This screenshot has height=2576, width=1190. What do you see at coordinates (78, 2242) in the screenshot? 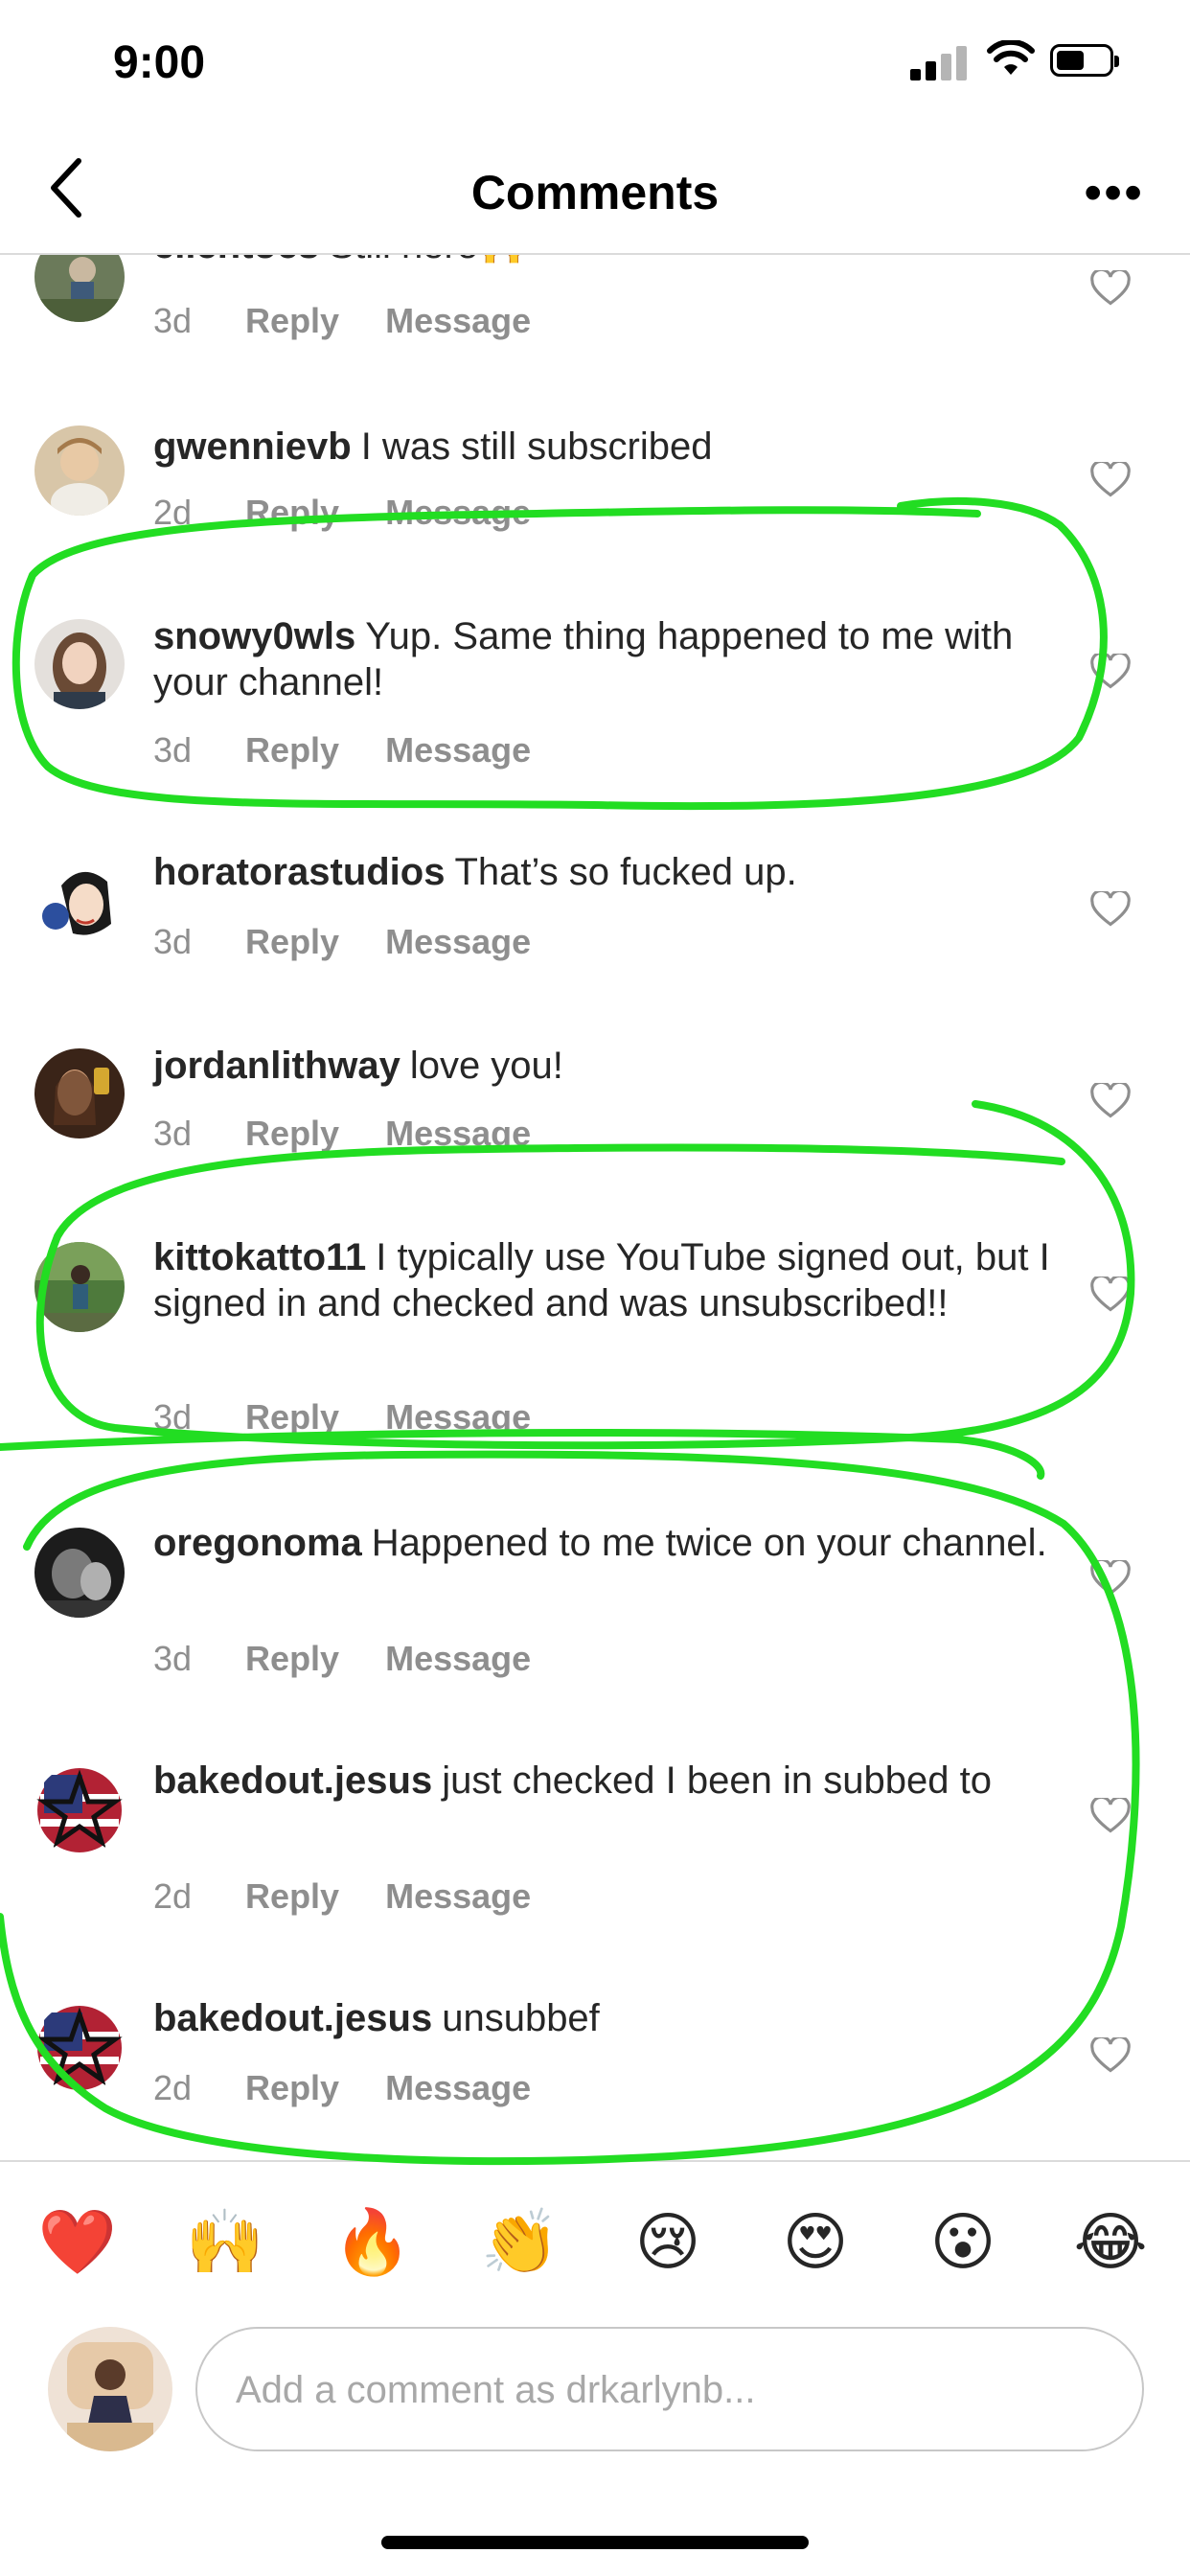
I see `heart-emoji-button: ❤️` at bounding box center [78, 2242].